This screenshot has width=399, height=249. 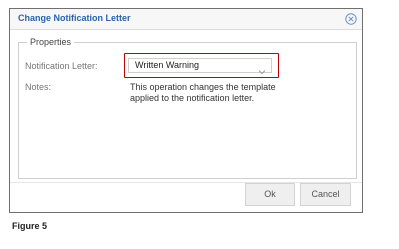 What do you see at coordinates (38, 87) in the screenshot?
I see `notes-label: Notes:` at bounding box center [38, 87].